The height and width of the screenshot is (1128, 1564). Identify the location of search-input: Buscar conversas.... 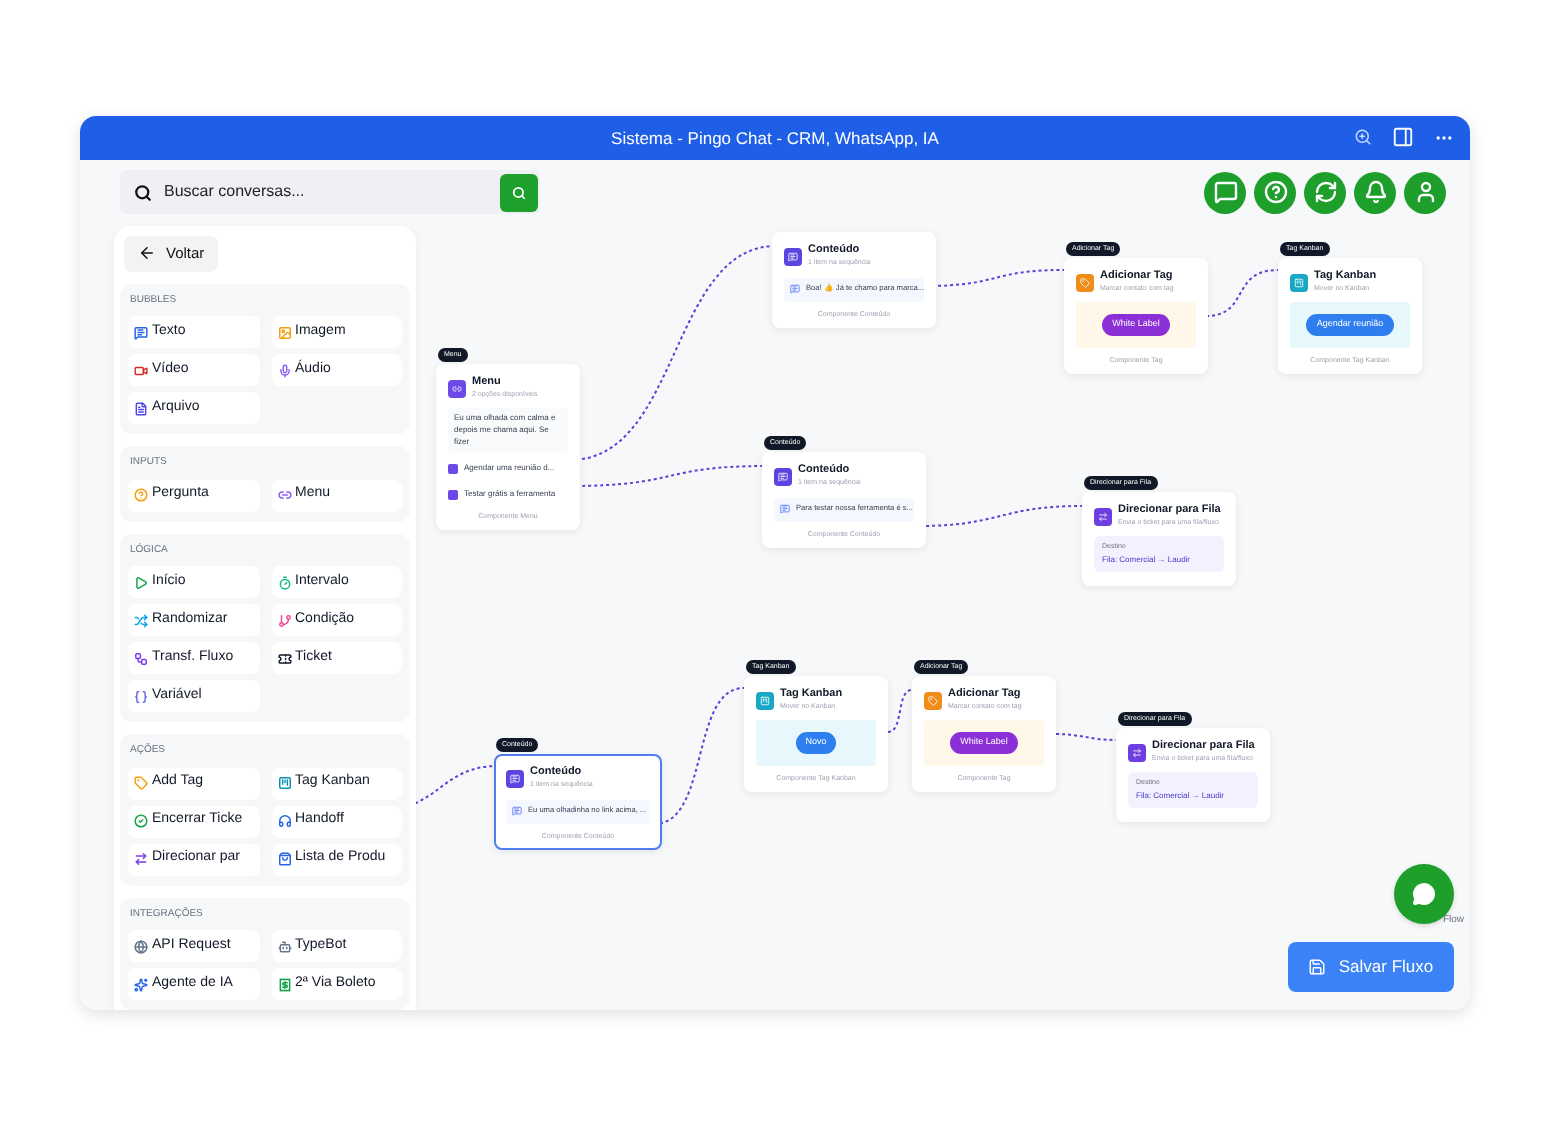
(326, 192).